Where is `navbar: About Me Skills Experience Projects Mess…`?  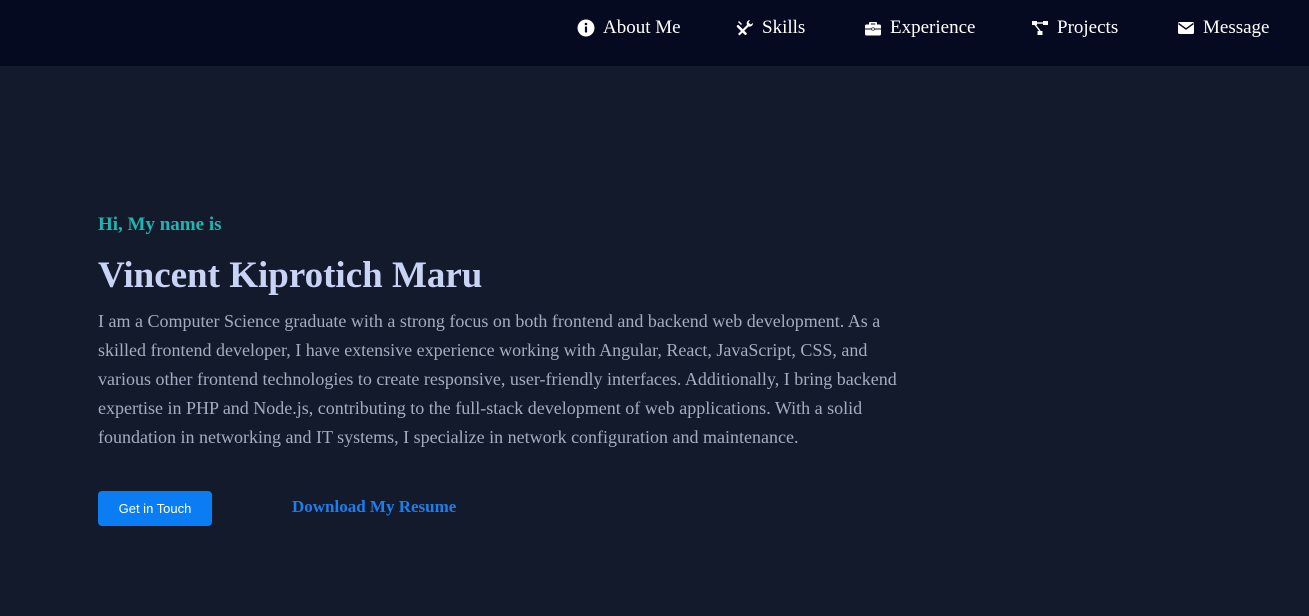
navbar: About Me Skills Experience Projects Mess… is located at coordinates (654, 33).